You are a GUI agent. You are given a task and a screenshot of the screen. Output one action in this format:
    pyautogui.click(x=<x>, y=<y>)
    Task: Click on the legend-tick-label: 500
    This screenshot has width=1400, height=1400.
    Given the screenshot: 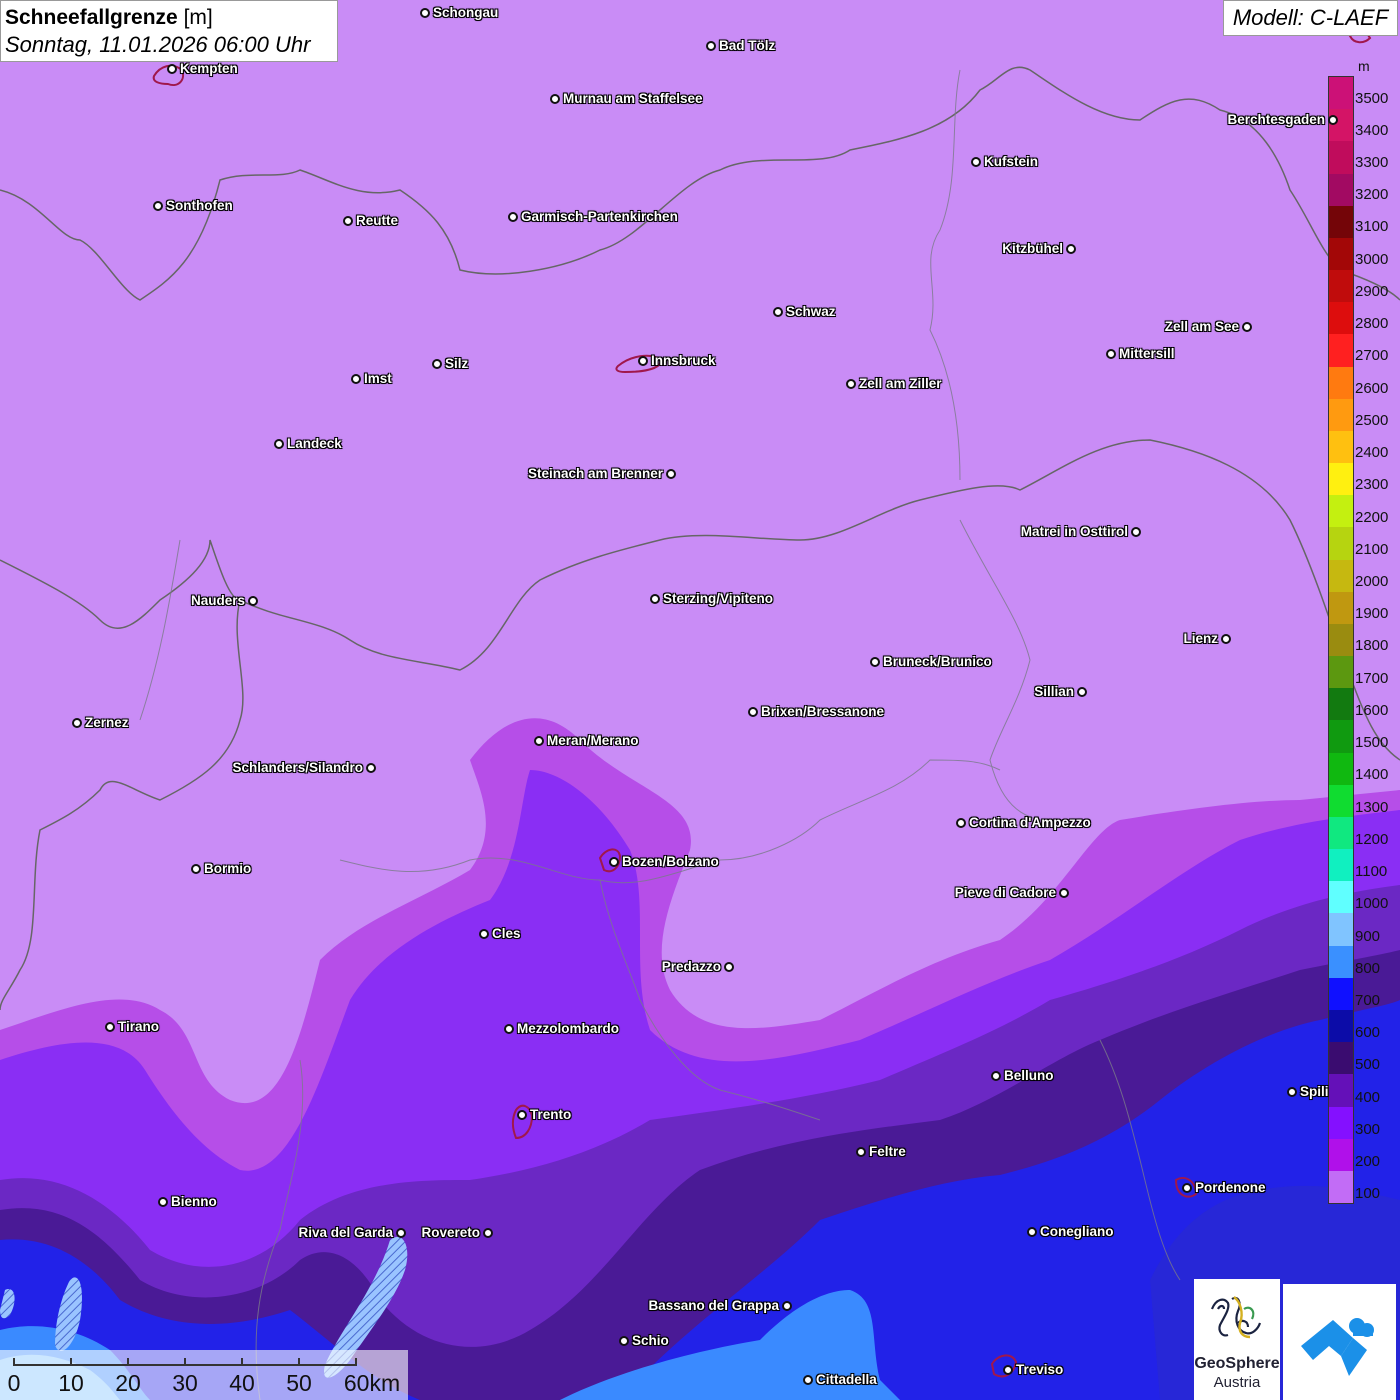 What is the action you would take?
    pyautogui.click(x=1368, y=1065)
    